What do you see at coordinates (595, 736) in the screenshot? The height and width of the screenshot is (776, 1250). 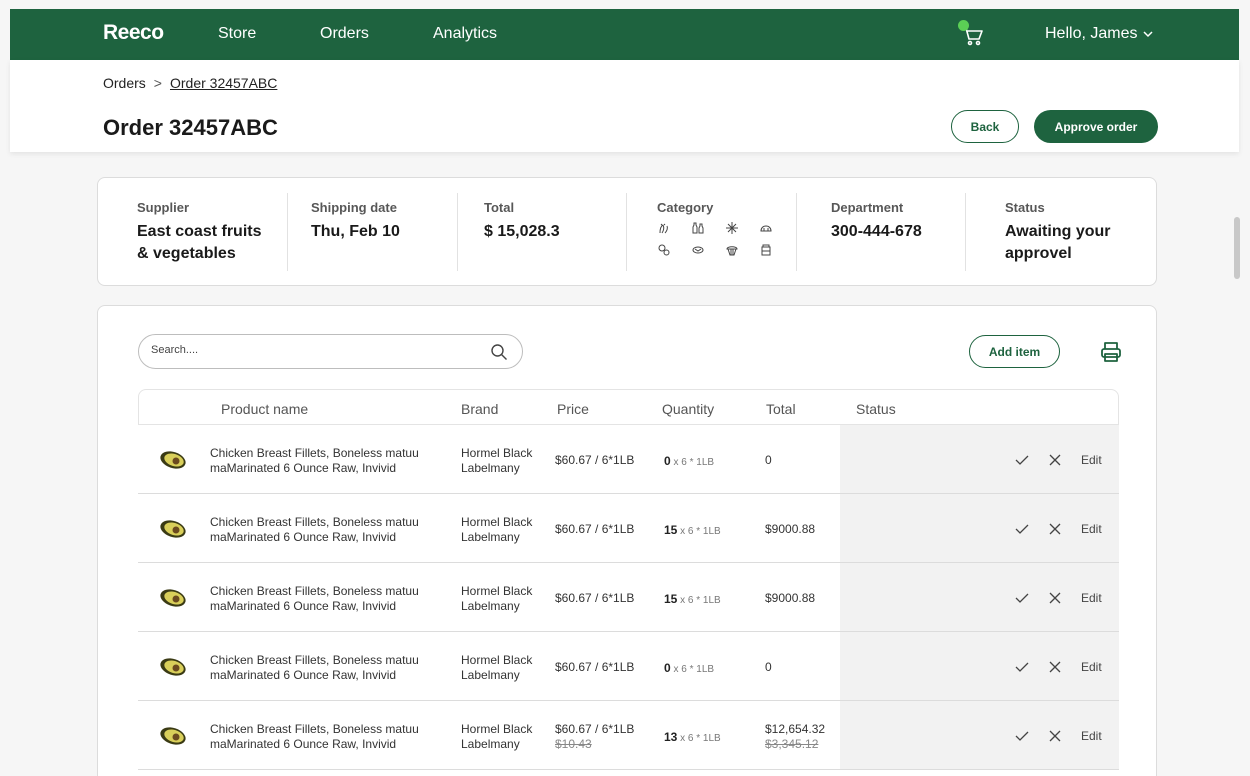 I see `price: $60.67 / 6*1LB $10.43` at bounding box center [595, 736].